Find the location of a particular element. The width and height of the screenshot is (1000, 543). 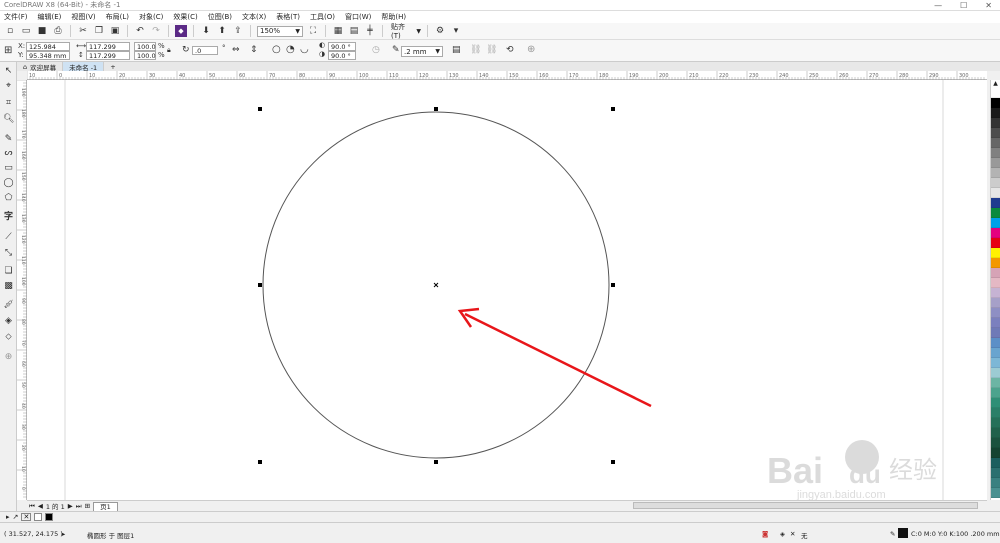

outline-width-dropdown: .2 mm ▼ is located at coordinates (422, 51).